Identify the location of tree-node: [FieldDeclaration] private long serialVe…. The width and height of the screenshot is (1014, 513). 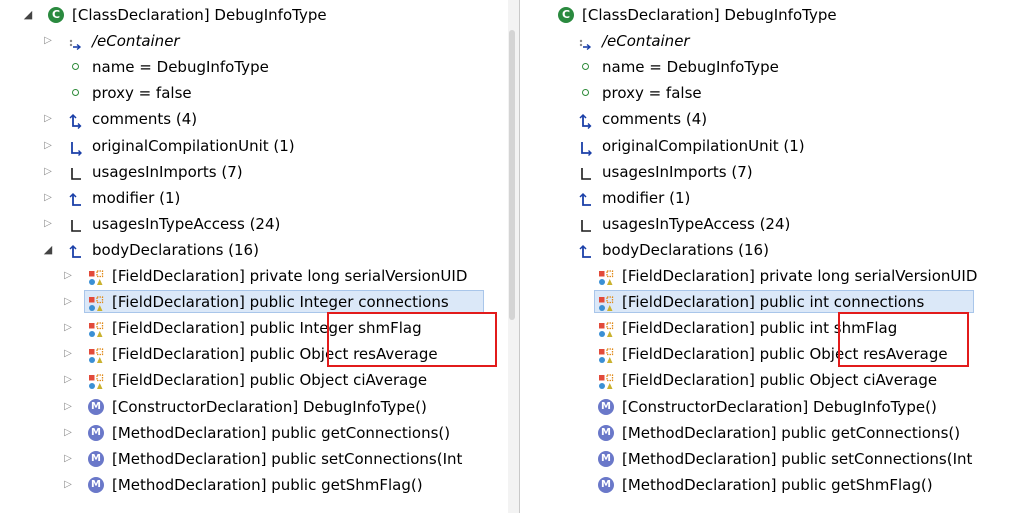
(767, 276).